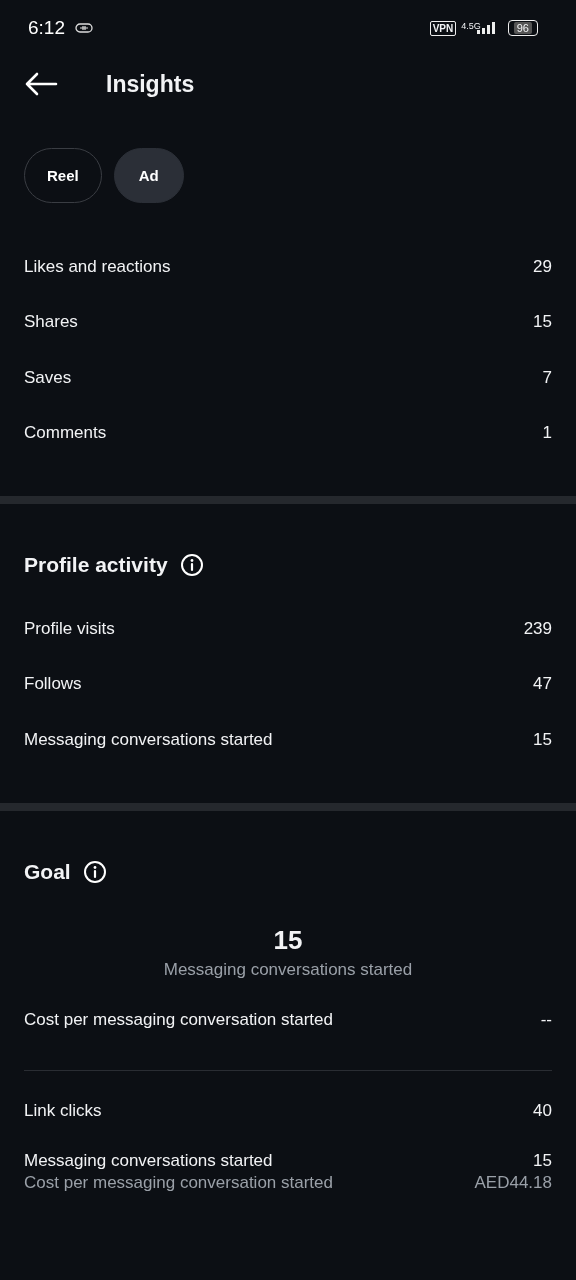 This screenshot has width=576, height=1280. Describe the element at coordinates (96, 565) in the screenshot. I see `section-title: Profile activity` at that location.